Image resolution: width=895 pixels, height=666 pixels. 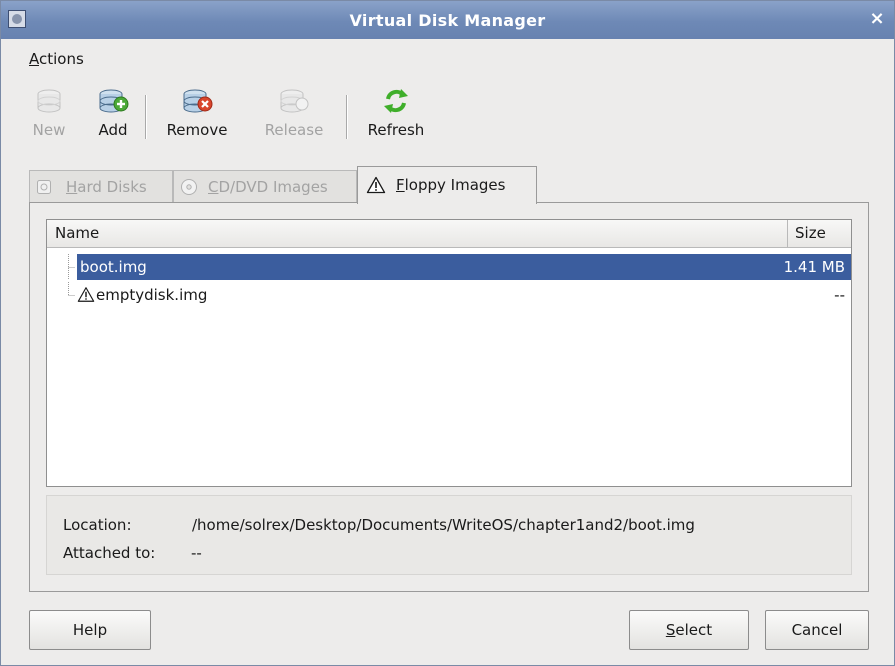 I want to click on release-disk-icon, so click(x=294, y=101).